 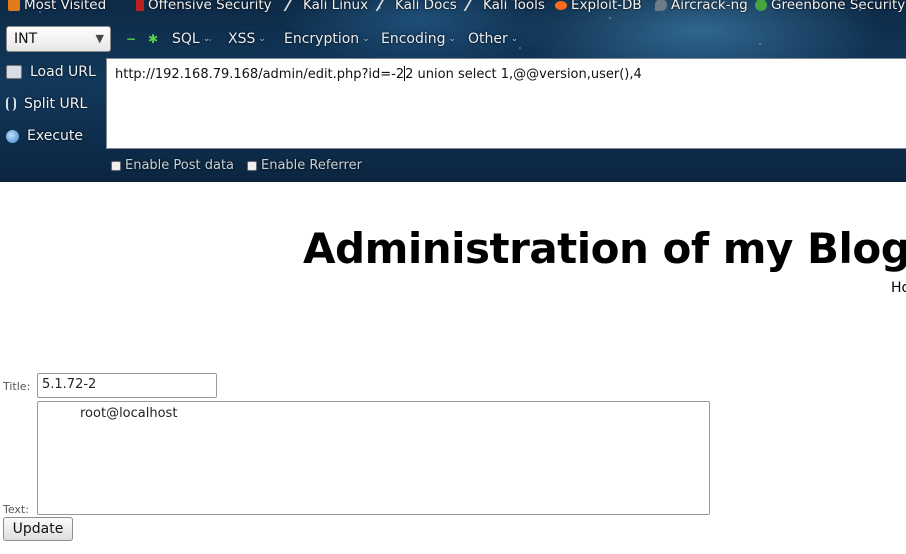 What do you see at coordinates (17, 386) in the screenshot?
I see `title-label: Title:` at bounding box center [17, 386].